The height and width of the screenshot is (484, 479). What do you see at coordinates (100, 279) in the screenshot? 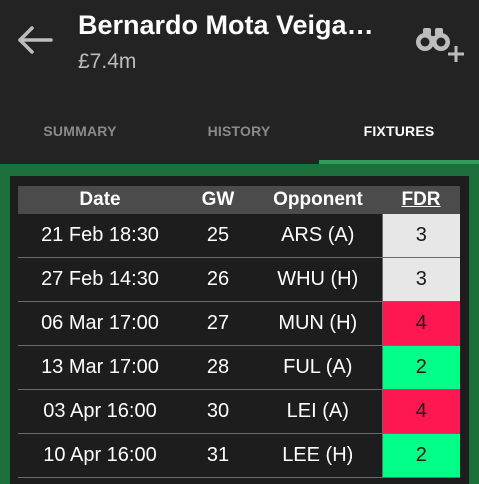
I see `fixture-date: 27 Feb 14:30` at bounding box center [100, 279].